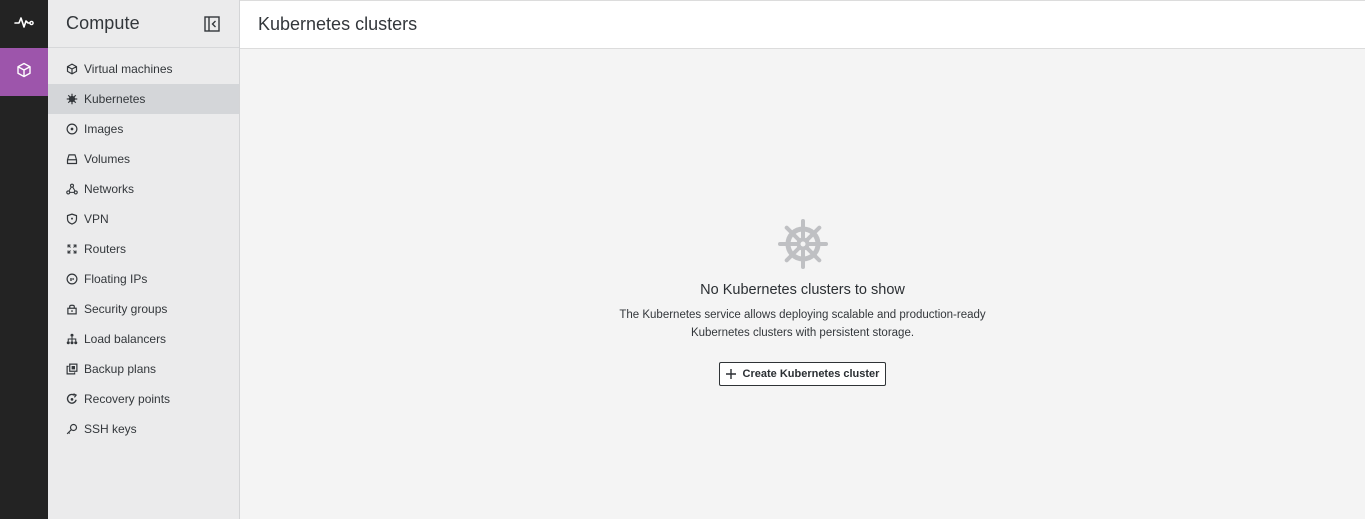 This screenshot has height=519, width=1365. Describe the element at coordinates (126, 309) in the screenshot. I see `sidebar-item-label: Security groups` at that location.